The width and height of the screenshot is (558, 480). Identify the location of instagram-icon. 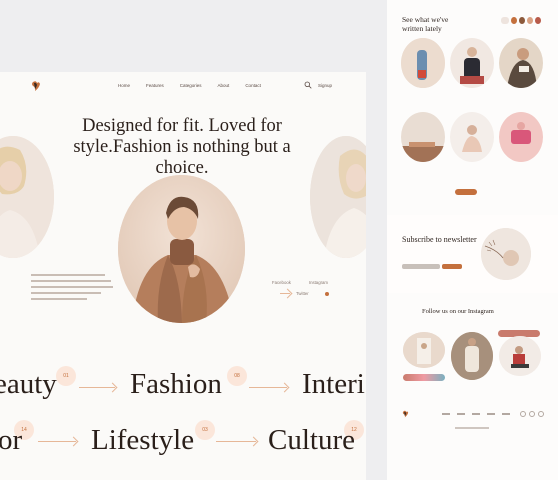
(541, 414).